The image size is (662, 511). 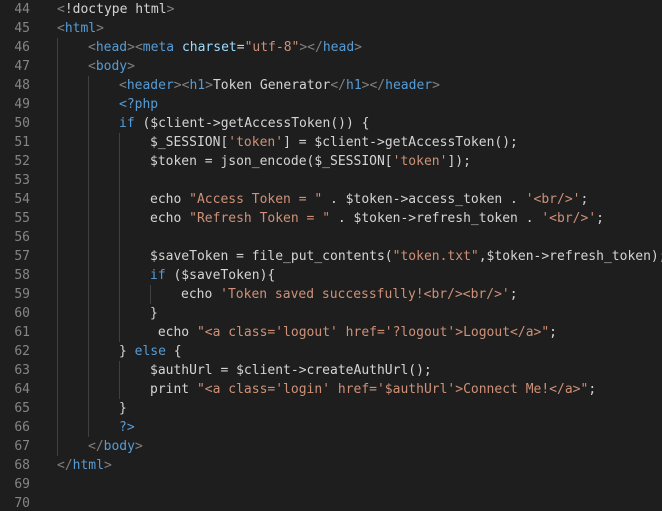 What do you see at coordinates (201, 294) in the screenshot?
I see `code-token: echo` at bounding box center [201, 294].